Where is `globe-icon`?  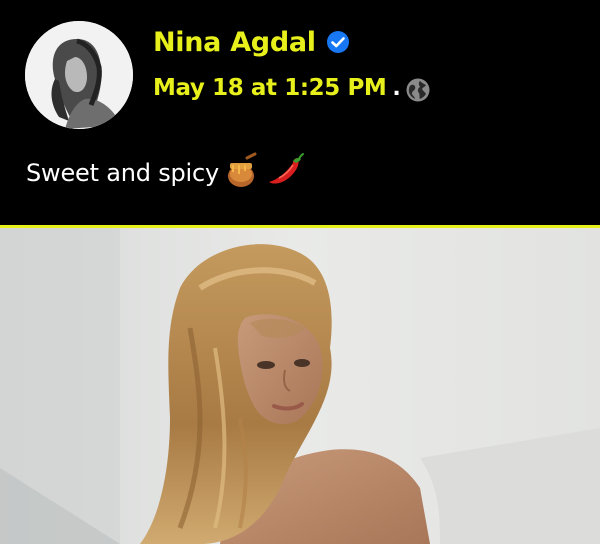 globe-icon is located at coordinates (418, 90).